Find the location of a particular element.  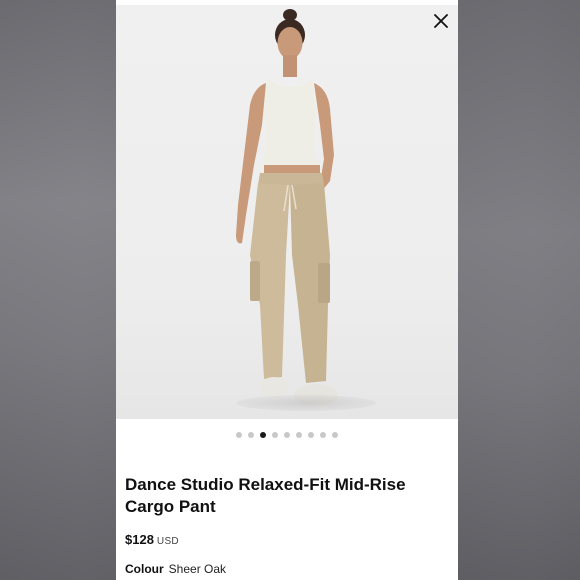

price-amount: $128 is located at coordinates (139, 539).